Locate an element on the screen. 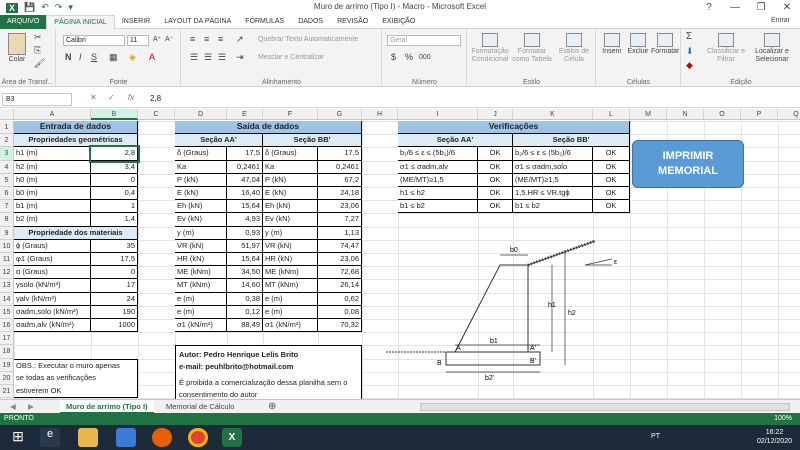  output-value-a: 0,2461 is located at coordinates (245, 167).